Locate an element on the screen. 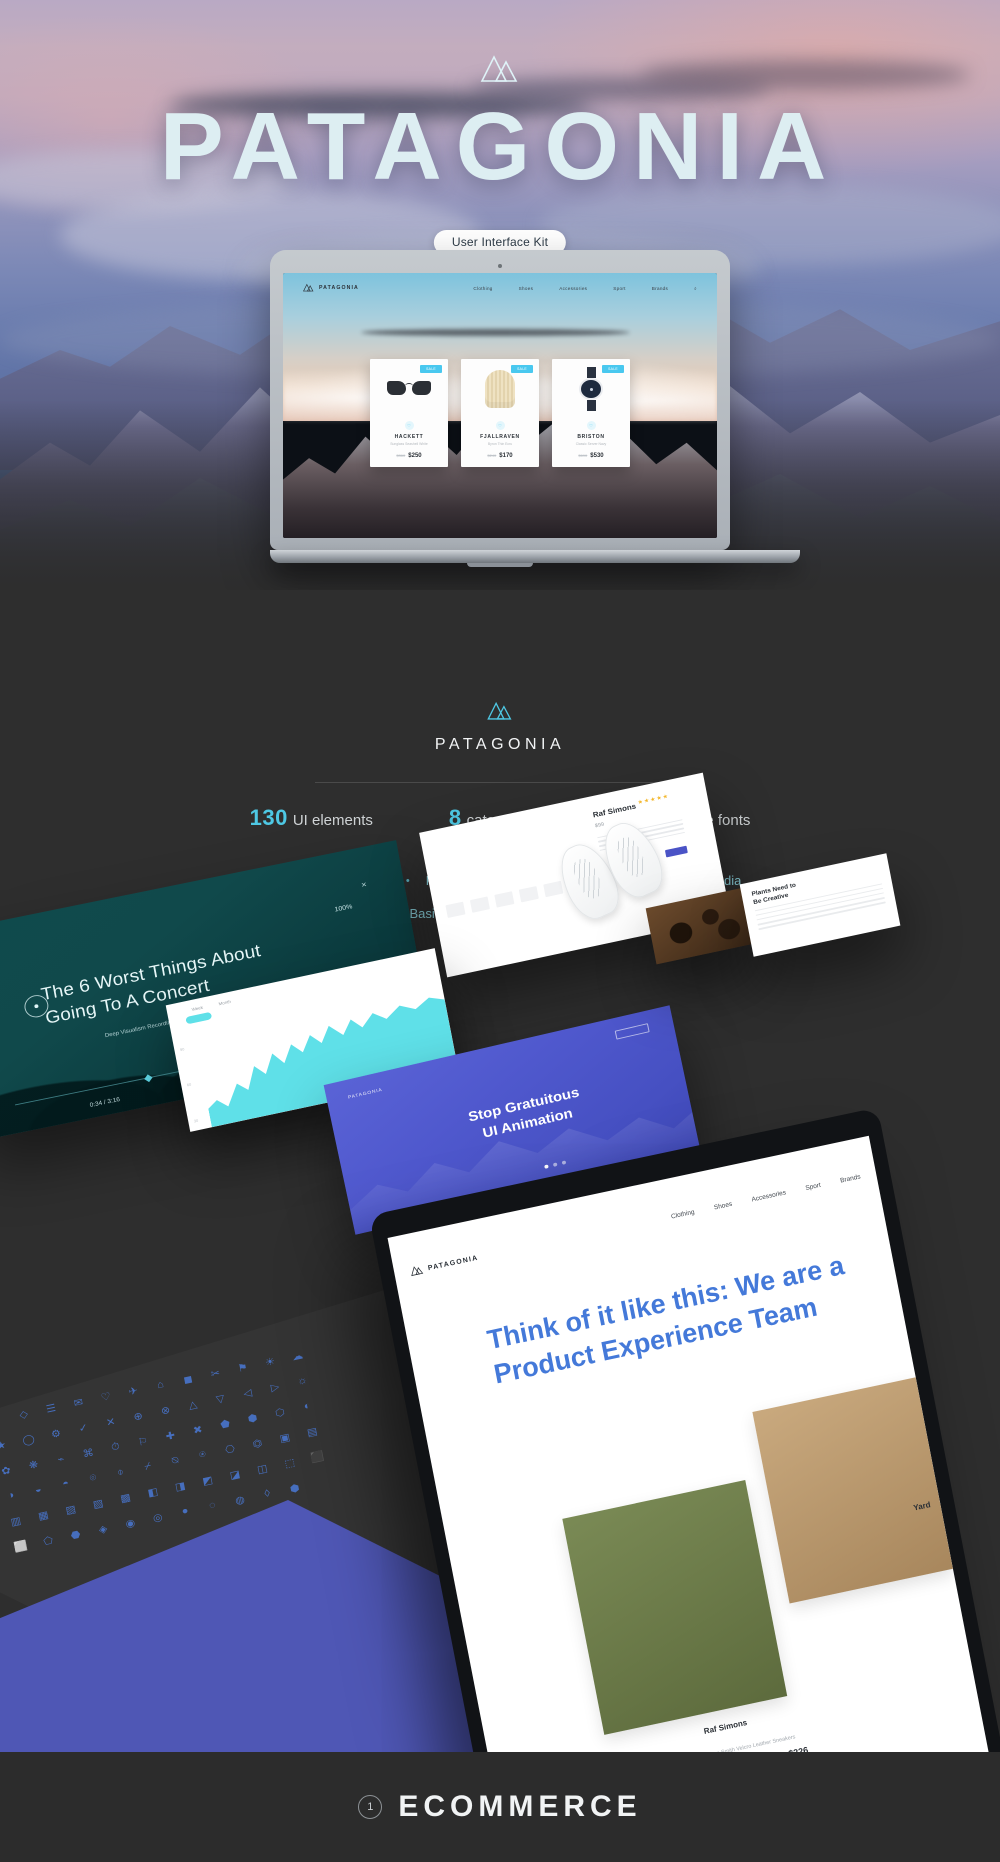  stat-value: 130 is located at coordinates (268, 817).